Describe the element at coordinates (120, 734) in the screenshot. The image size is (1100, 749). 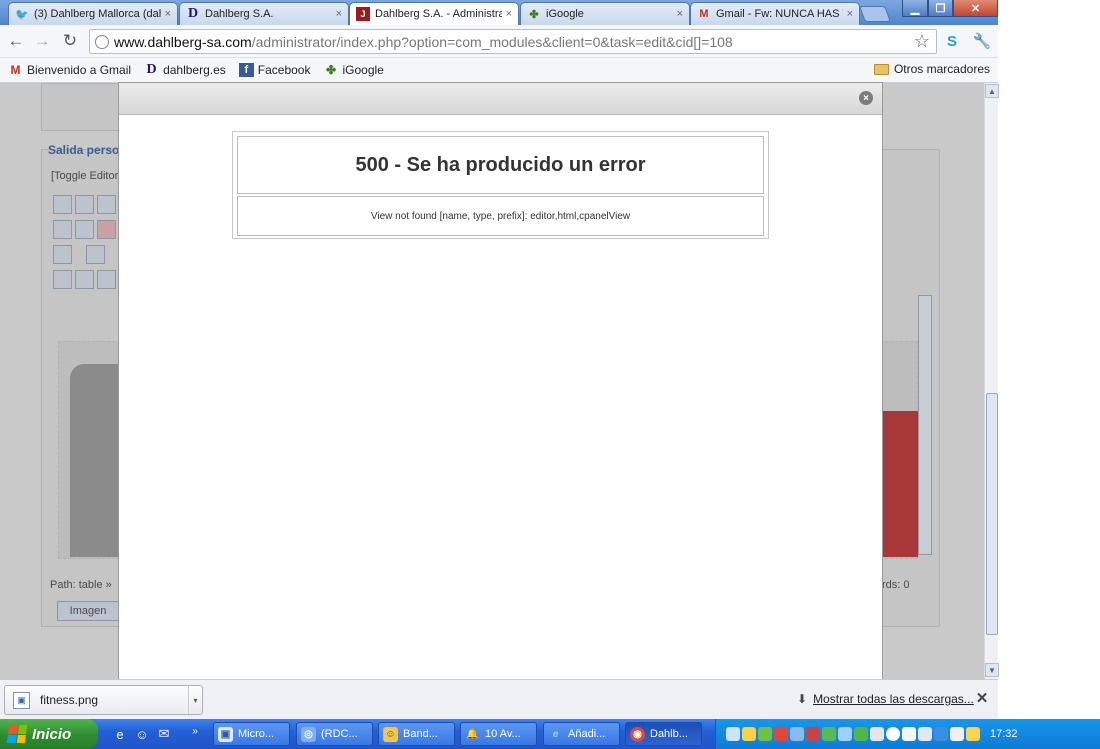
I see `internet-explorer-icon: e` at that location.